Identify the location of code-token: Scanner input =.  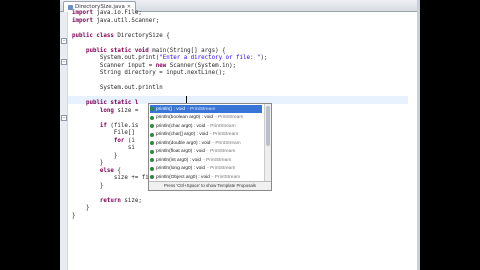
(114, 65).